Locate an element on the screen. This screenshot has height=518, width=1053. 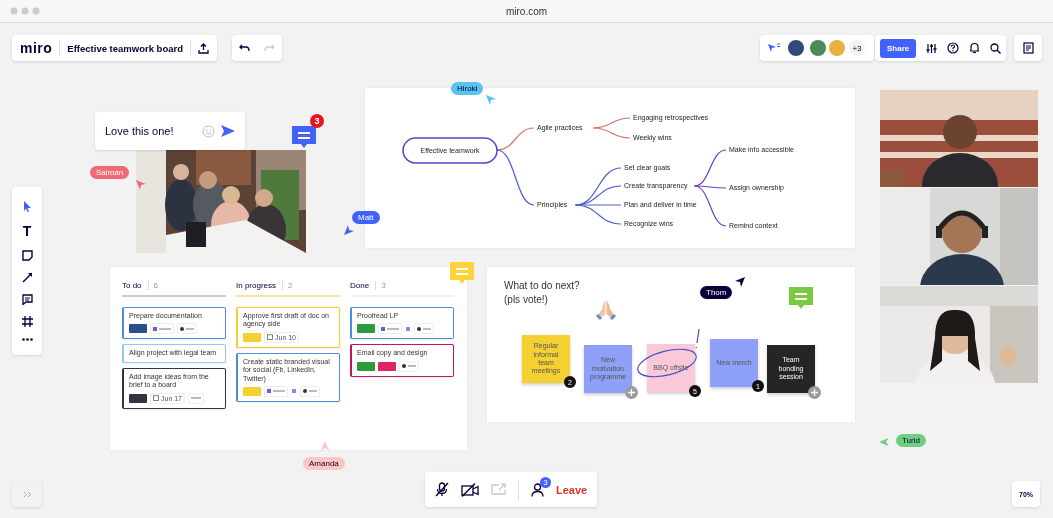
leave-button: Leave is located at coordinates (572, 489).